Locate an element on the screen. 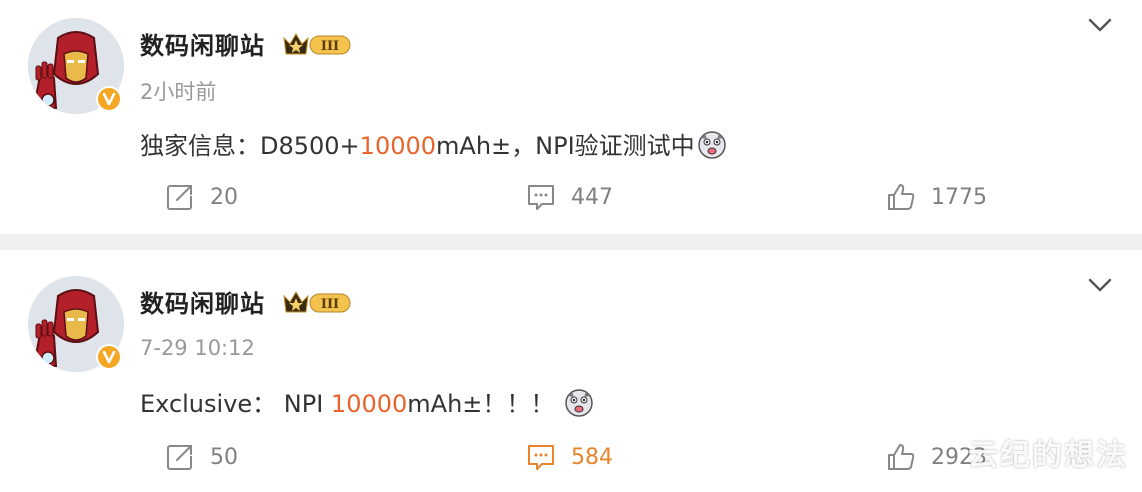 The width and height of the screenshot is (1142, 492). like-count: 1775 is located at coordinates (959, 197).